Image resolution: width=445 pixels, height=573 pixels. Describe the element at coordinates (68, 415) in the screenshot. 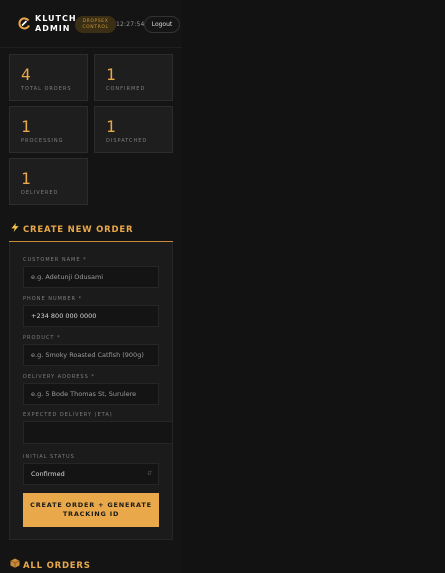

I see `eta-label: EXPECTED DELIVERY (ETA)` at that location.